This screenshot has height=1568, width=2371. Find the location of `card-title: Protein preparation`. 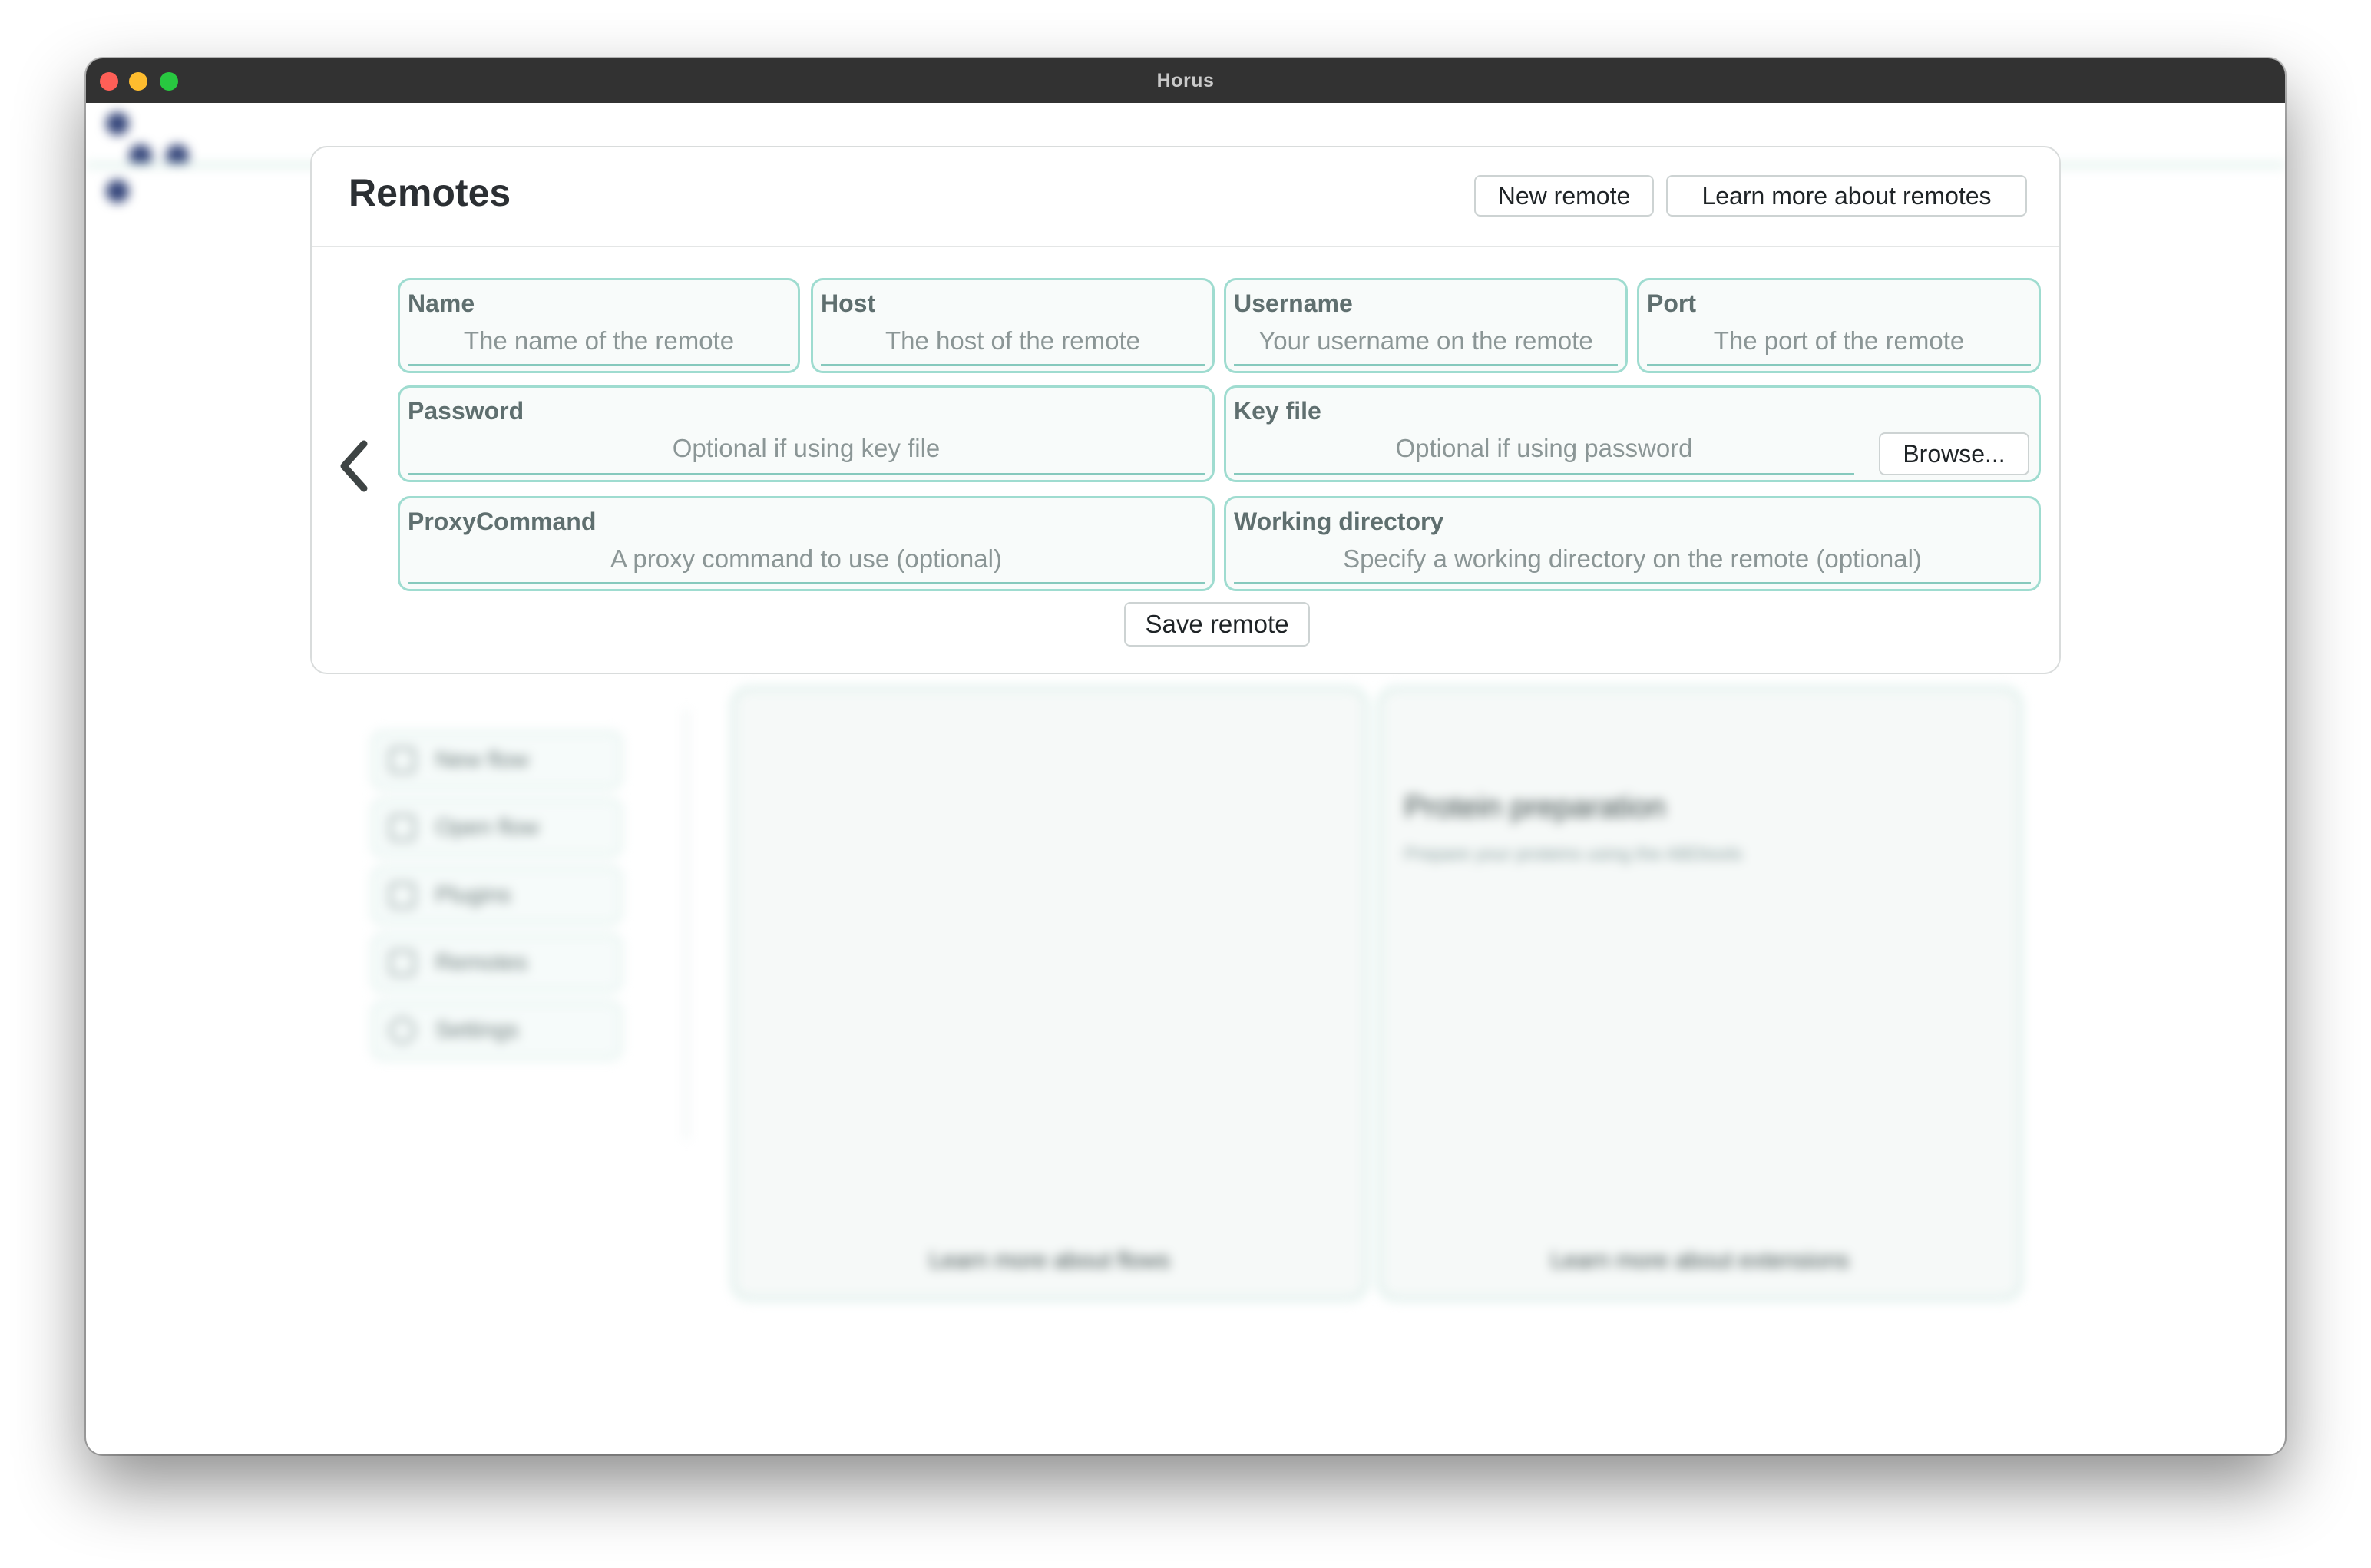

card-title: Protein preparation is located at coordinates (1535, 807).